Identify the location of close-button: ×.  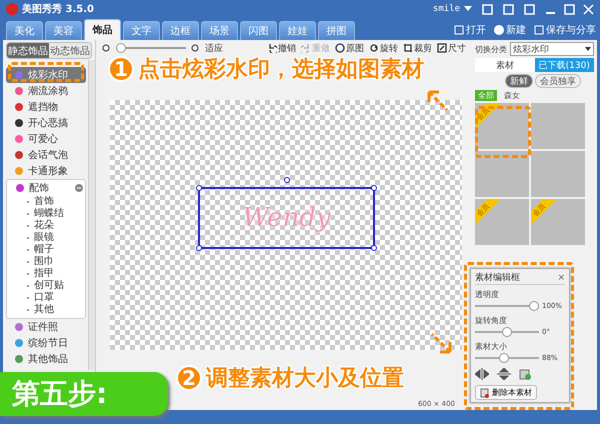
(561, 277).